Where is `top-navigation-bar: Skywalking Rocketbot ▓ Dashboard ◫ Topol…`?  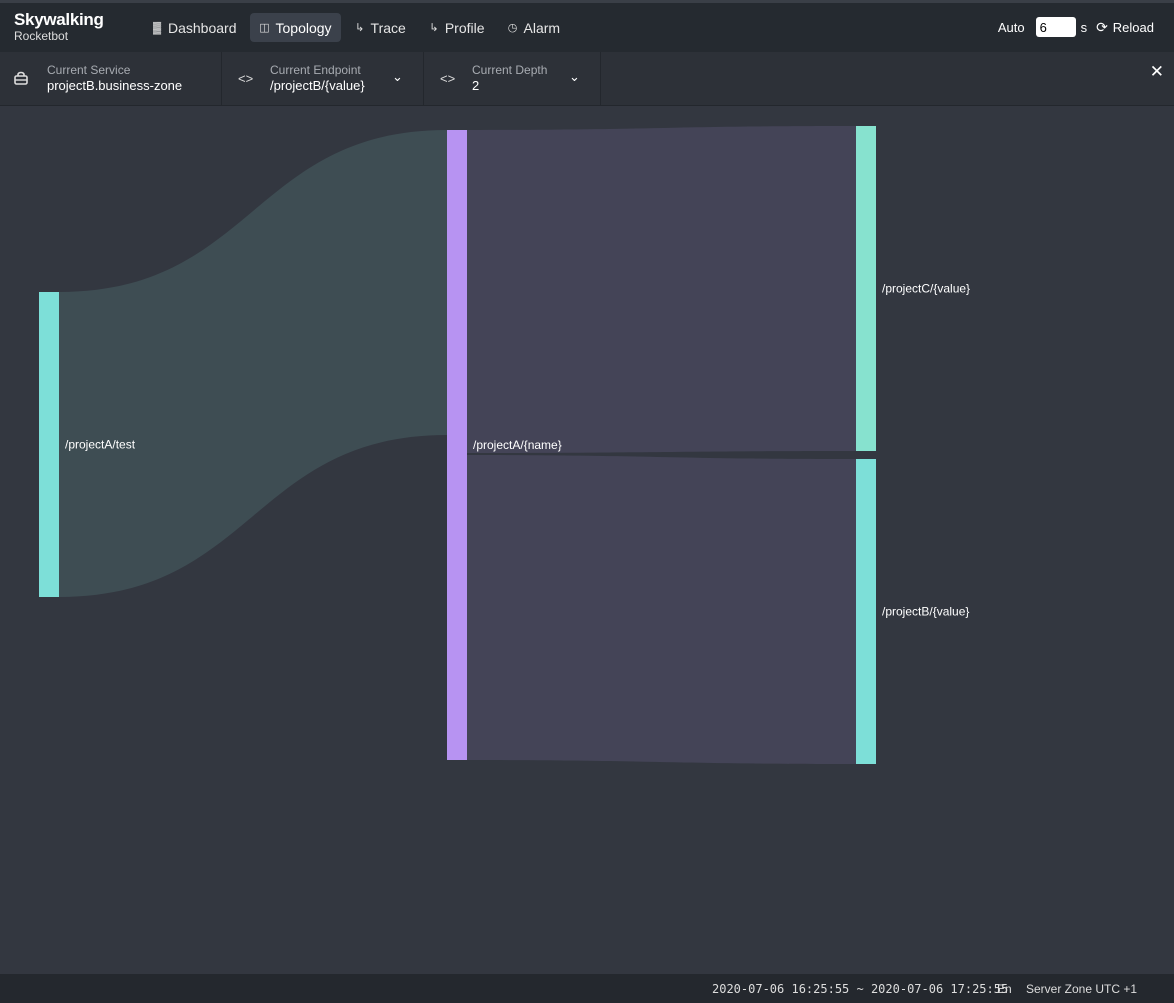
top-navigation-bar: Skywalking Rocketbot ▓ Dashboard ◫ Topol… is located at coordinates (587, 26).